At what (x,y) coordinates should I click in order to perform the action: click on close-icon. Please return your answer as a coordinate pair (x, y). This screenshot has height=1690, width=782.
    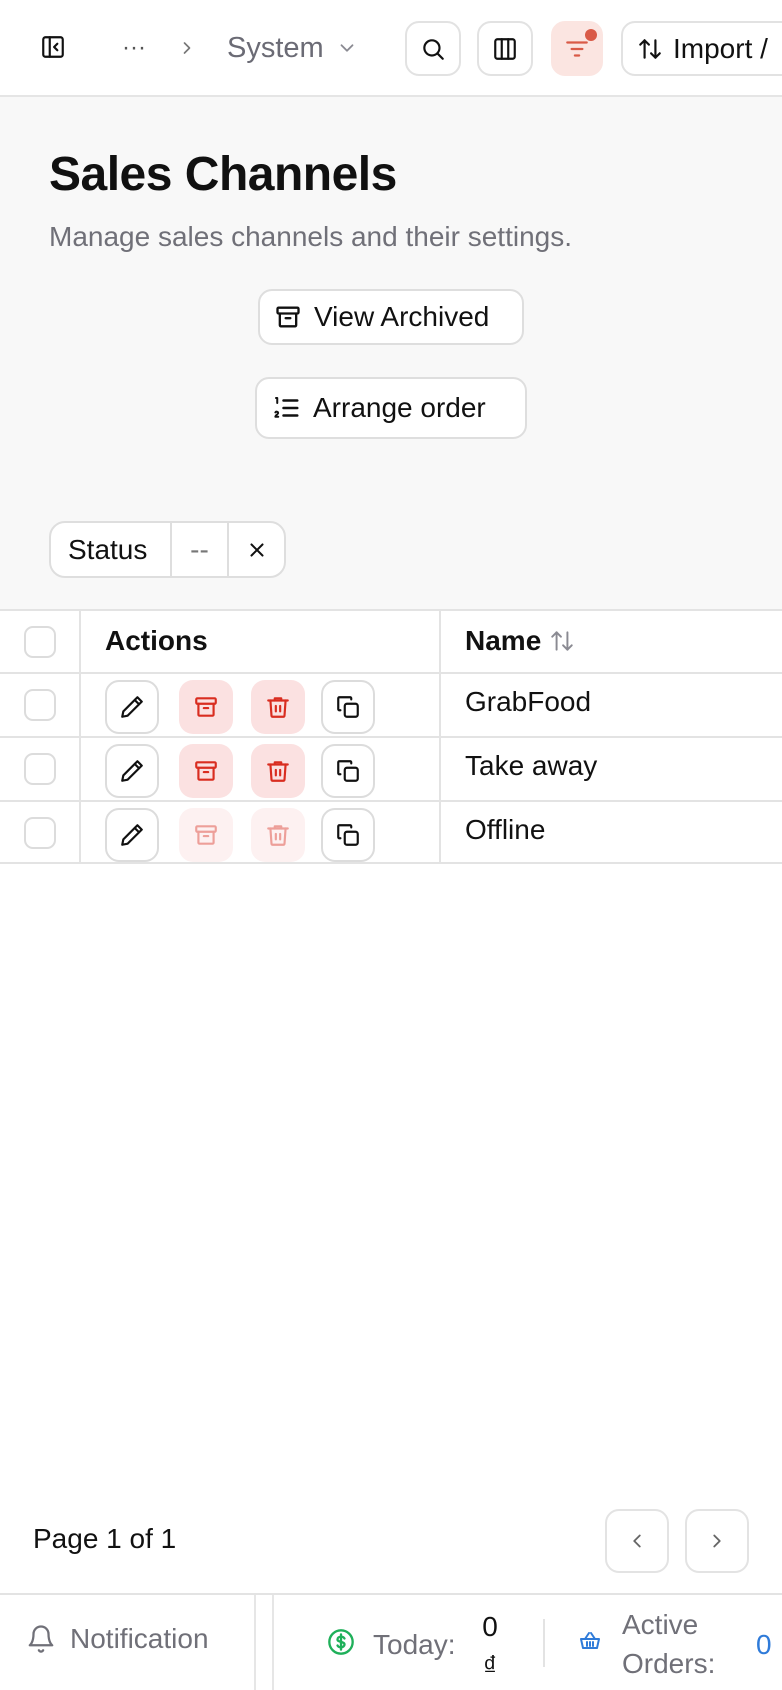
    Looking at the image, I should click on (257, 550).